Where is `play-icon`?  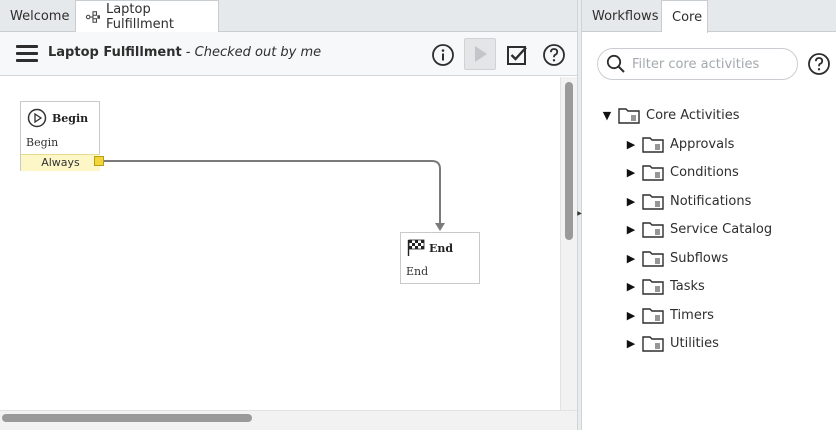
play-icon is located at coordinates (481, 54).